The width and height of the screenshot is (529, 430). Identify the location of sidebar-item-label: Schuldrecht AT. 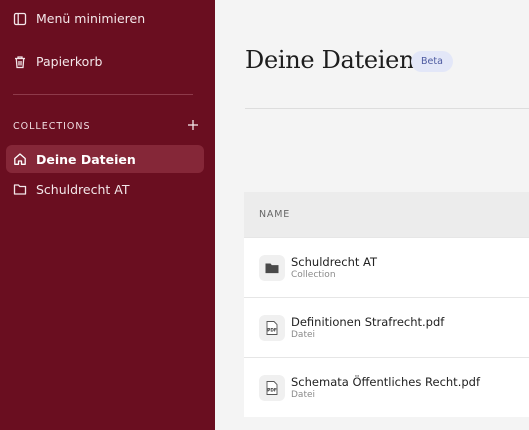
(83, 189).